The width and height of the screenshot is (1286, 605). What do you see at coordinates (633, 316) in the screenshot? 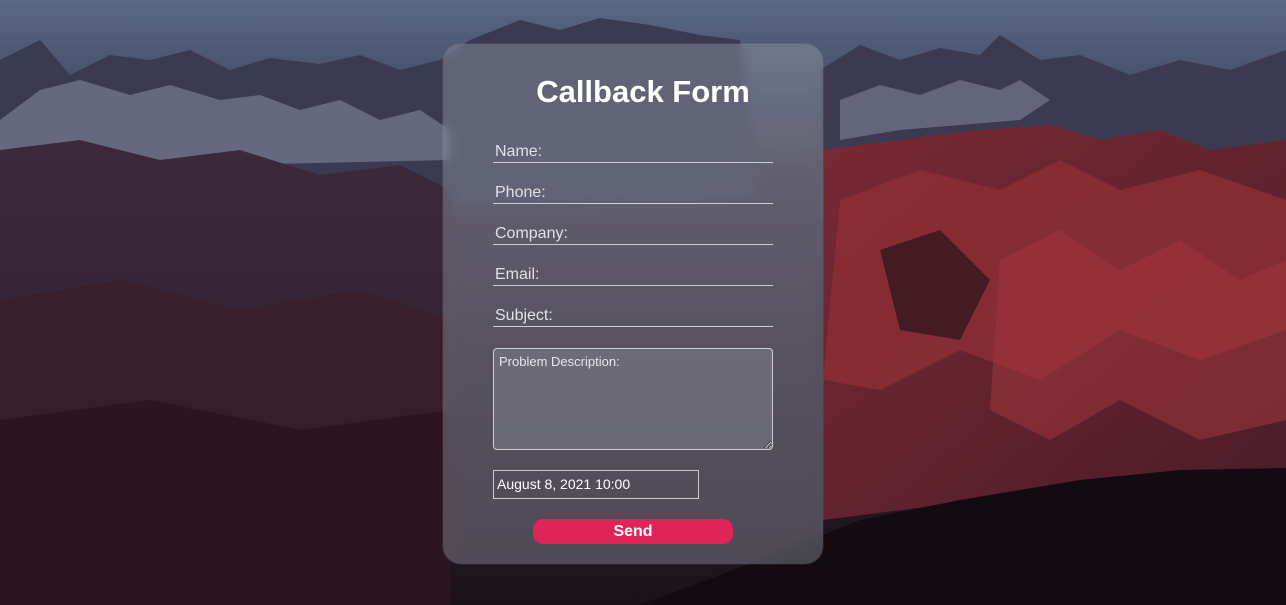
I see `subject-input` at bounding box center [633, 316].